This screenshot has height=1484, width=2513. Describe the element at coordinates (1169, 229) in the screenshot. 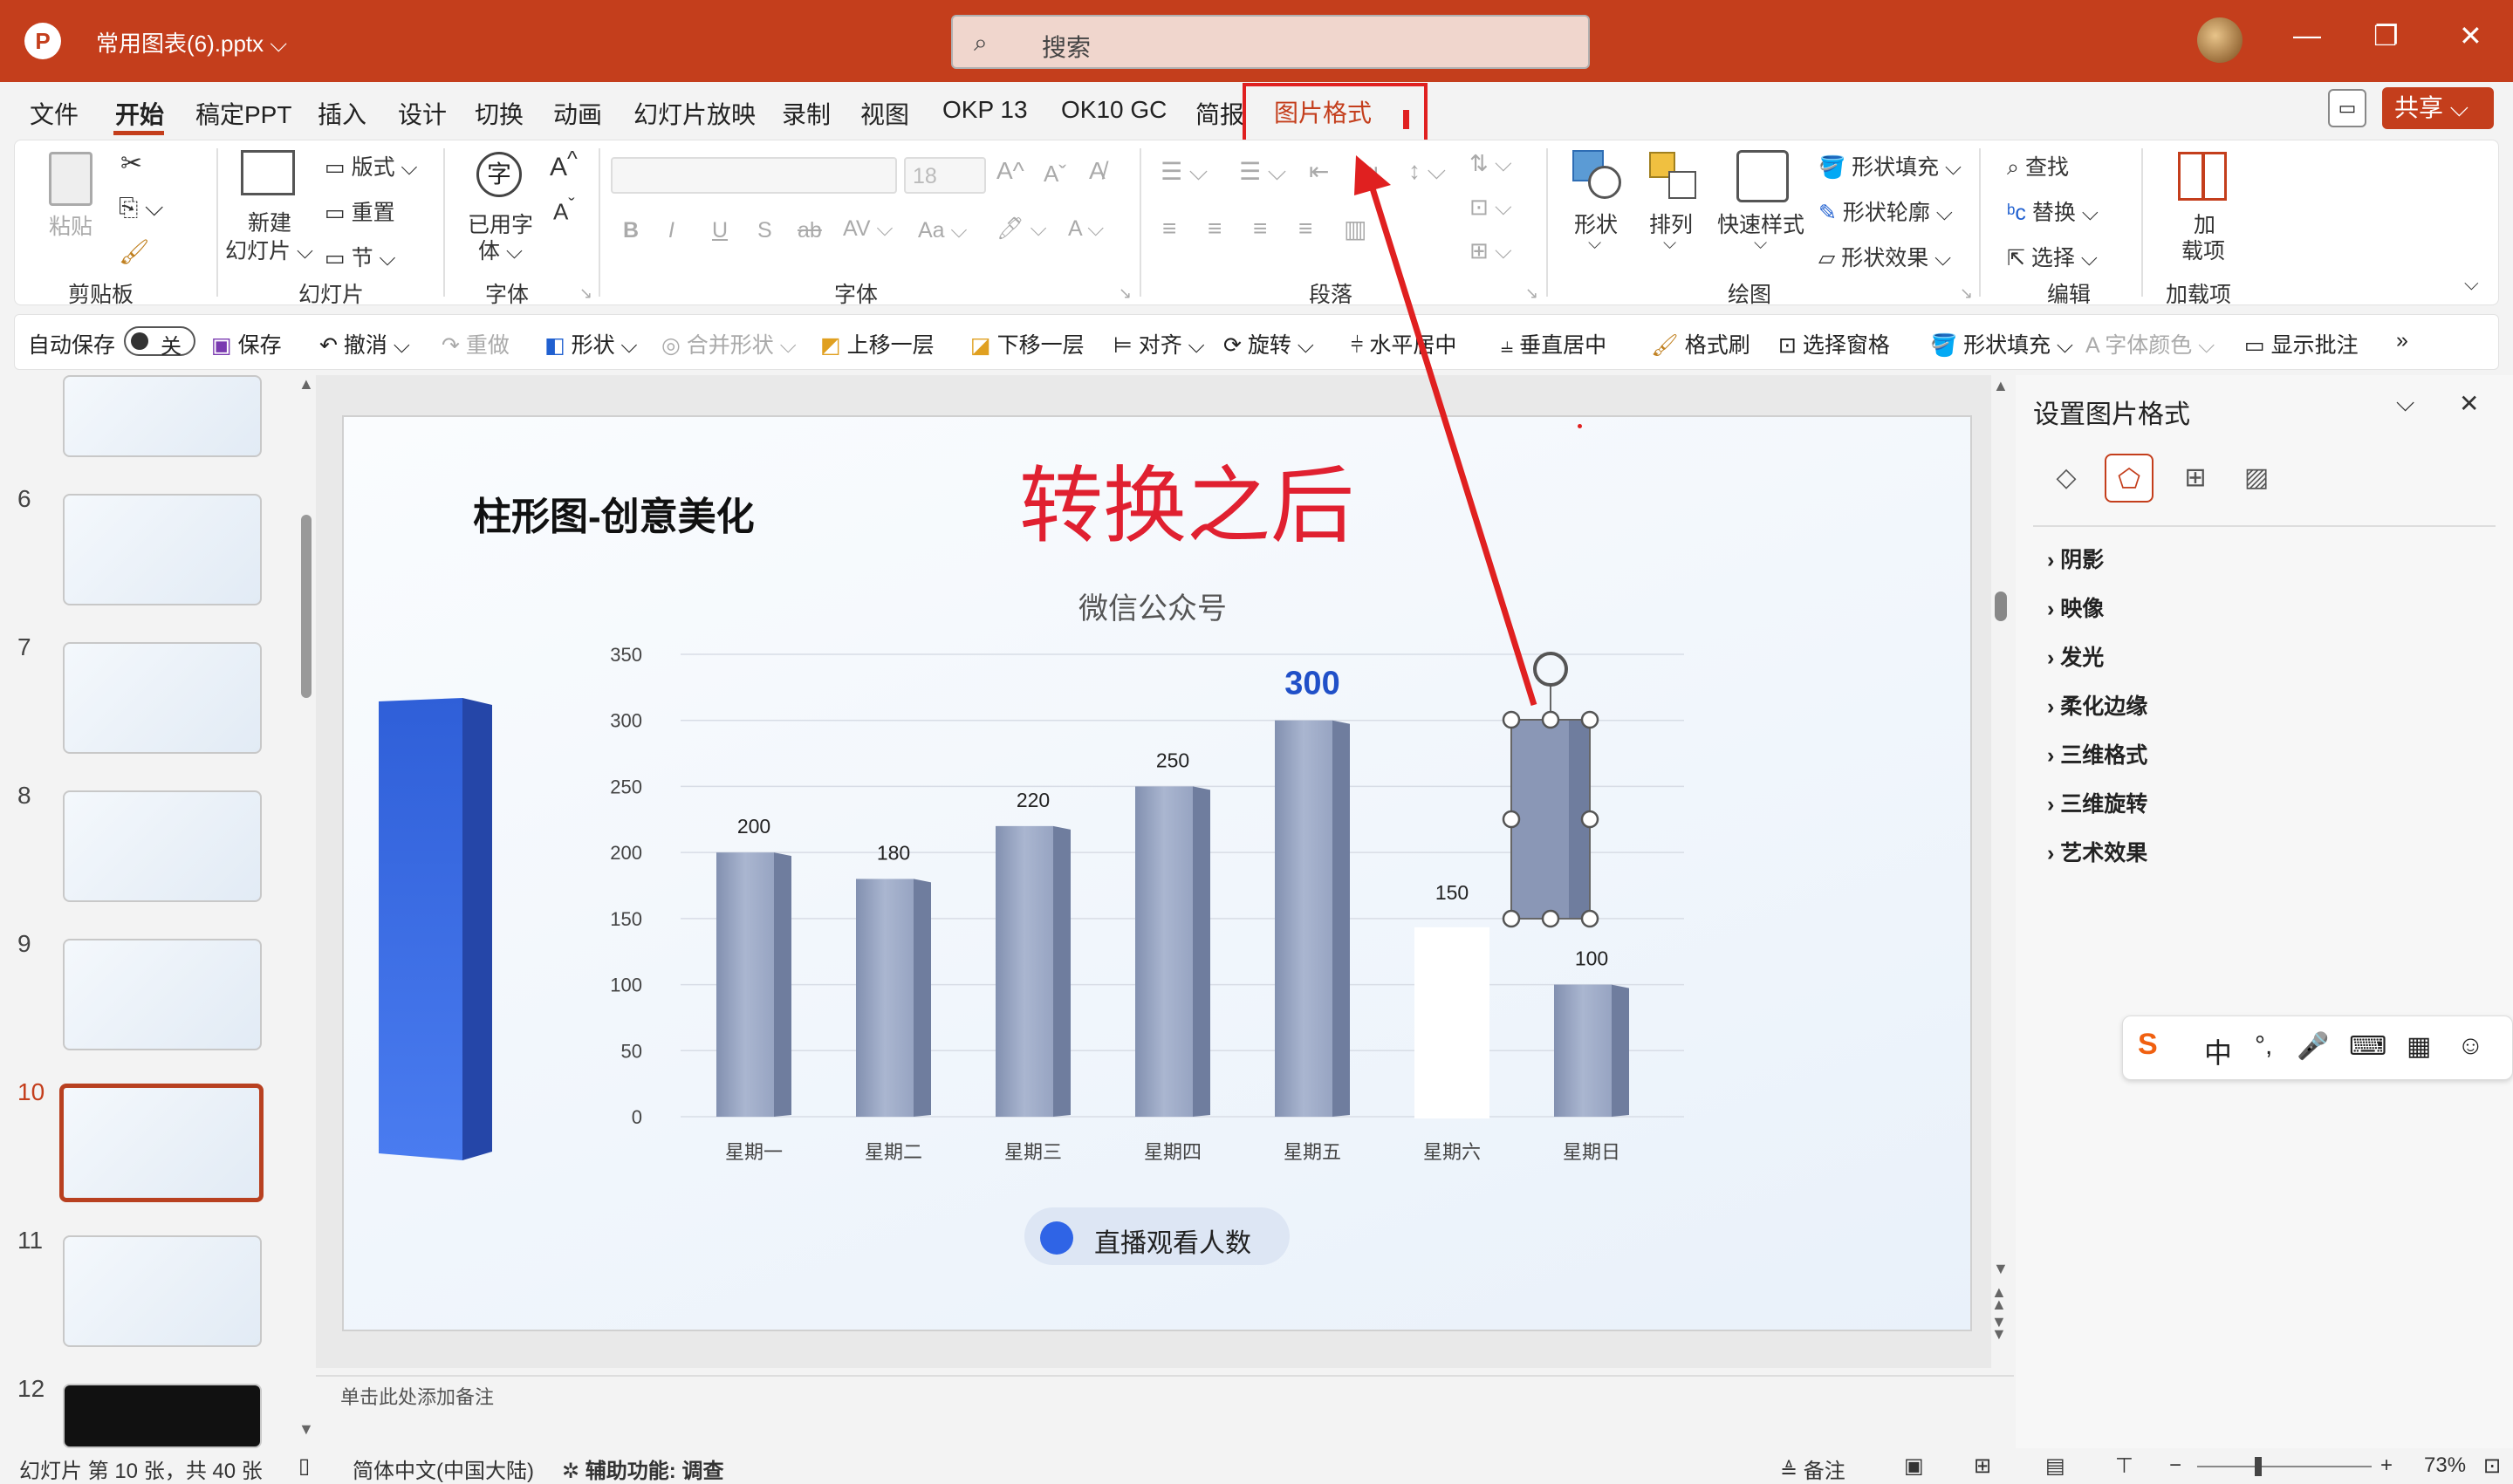

I see `align-left-icon: ≡` at that location.